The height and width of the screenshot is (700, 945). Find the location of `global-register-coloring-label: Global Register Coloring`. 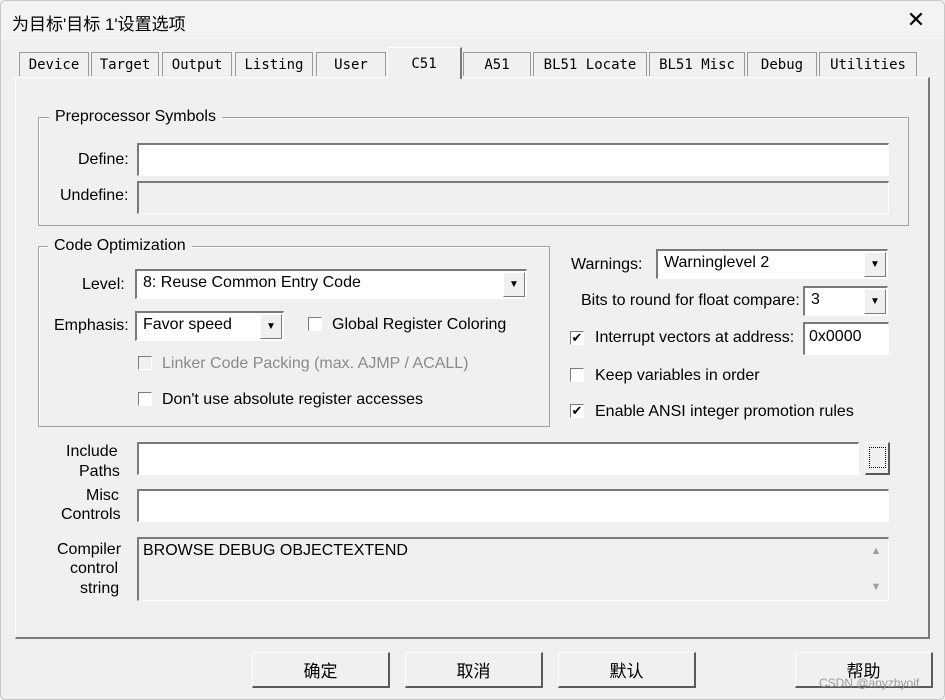

global-register-coloring-label: Global Register Coloring is located at coordinates (419, 324).